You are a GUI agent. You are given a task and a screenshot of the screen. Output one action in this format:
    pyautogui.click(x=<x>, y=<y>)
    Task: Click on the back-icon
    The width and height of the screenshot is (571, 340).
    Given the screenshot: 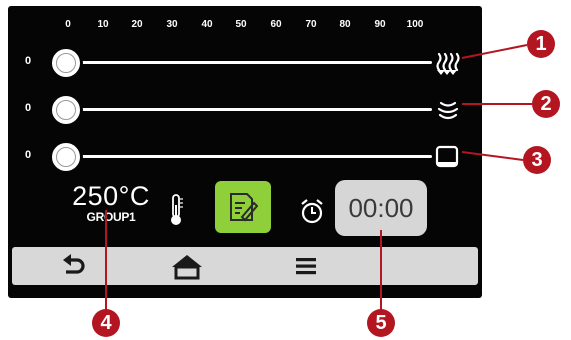 What is the action you would take?
    pyautogui.click(x=73, y=266)
    